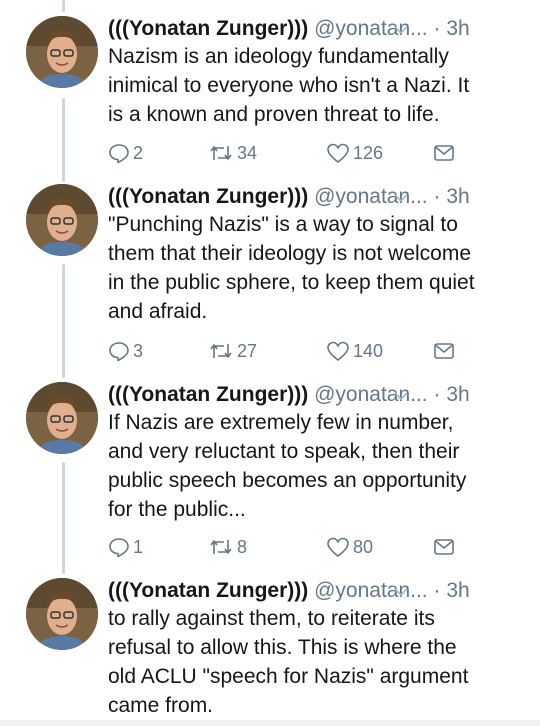 Image resolution: width=540 pixels, height=726 pixels. I want to click on like-button: 140, so click(354, 351).